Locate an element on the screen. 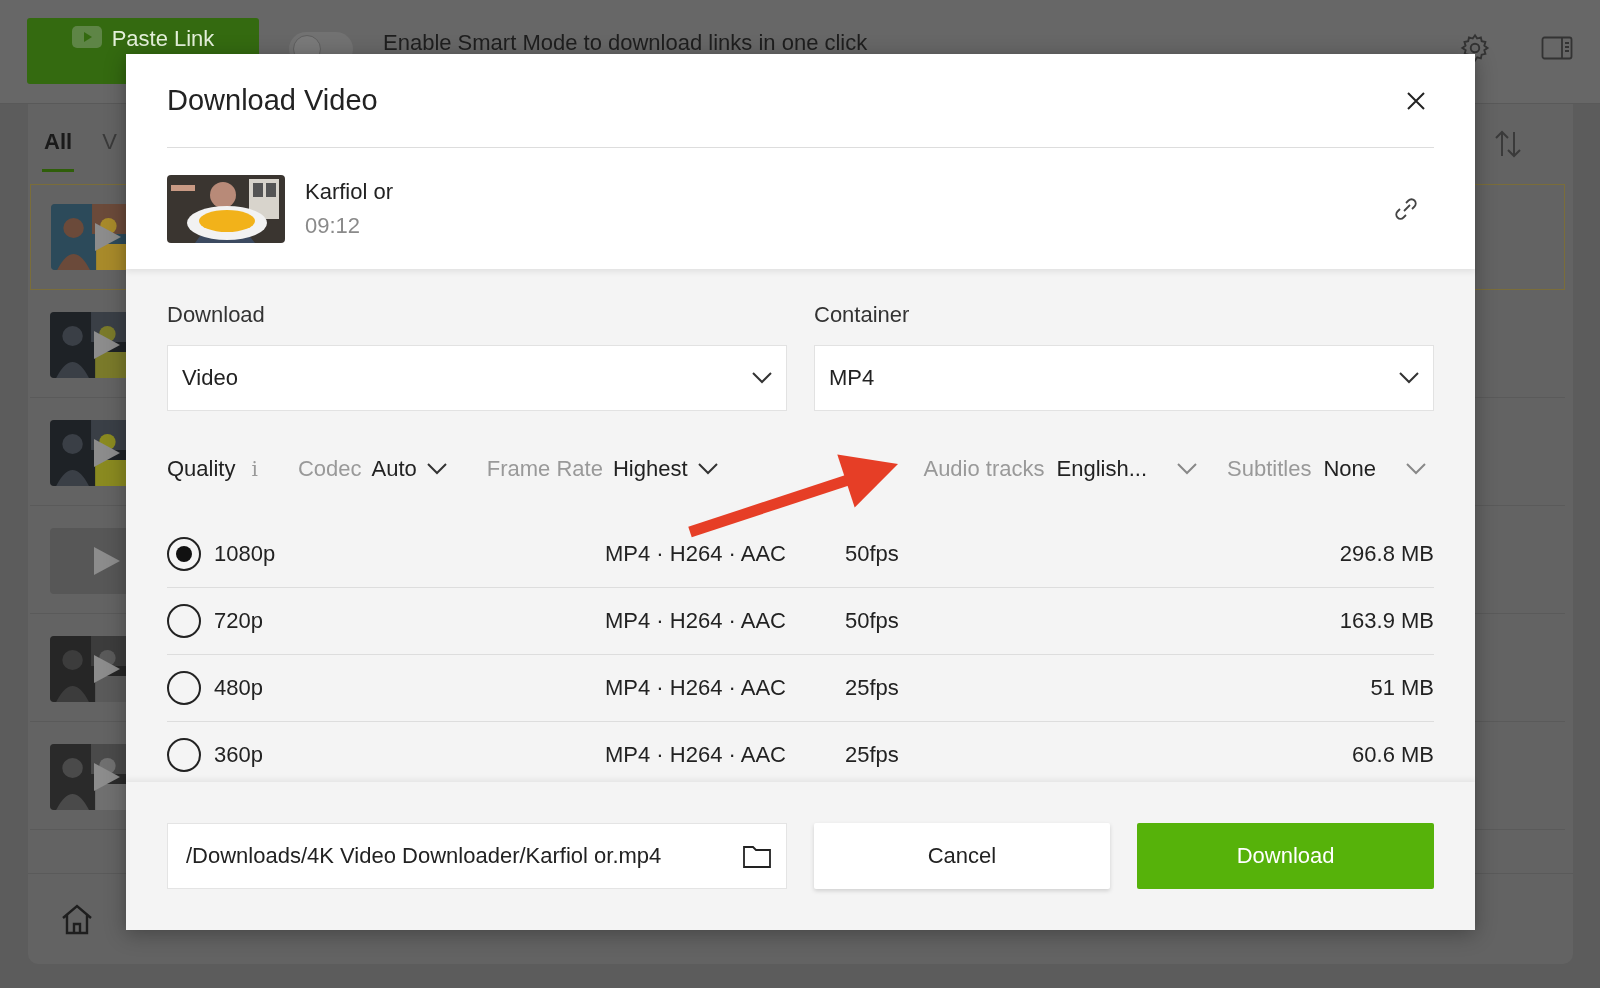 The width and height of the screenshot is (1600, 988). smart-mode-label: Enable Smart Mode to download links in one click is located at coordinates (625, 43).